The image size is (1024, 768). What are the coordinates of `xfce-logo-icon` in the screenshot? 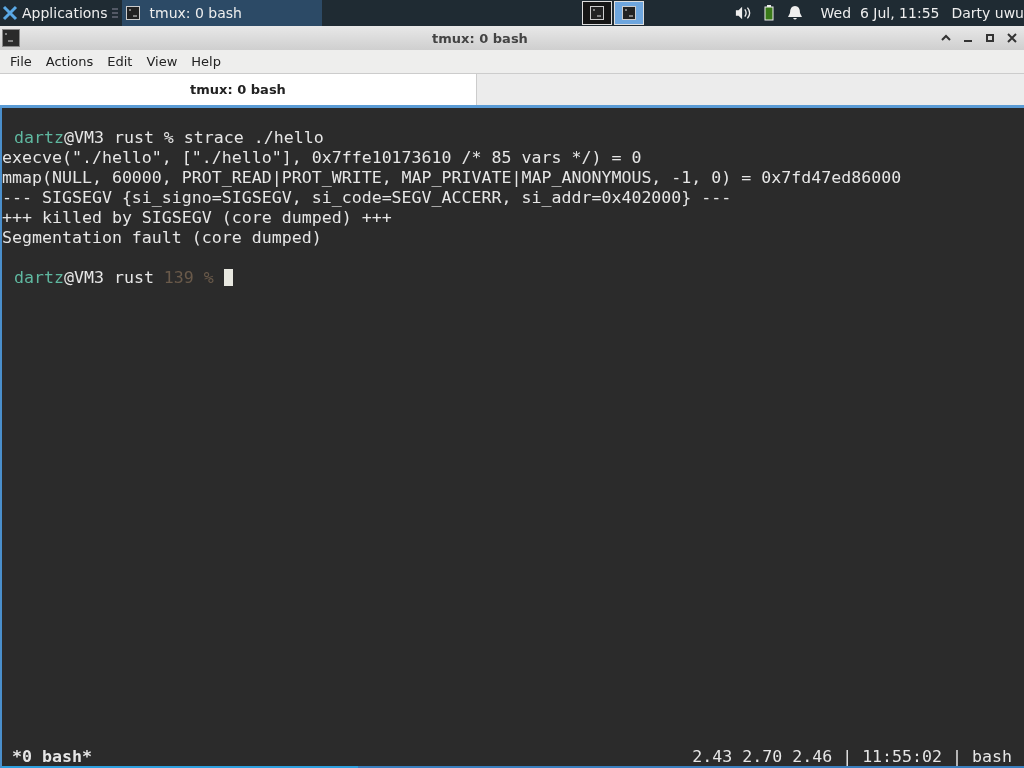 It's located at (10, 13).